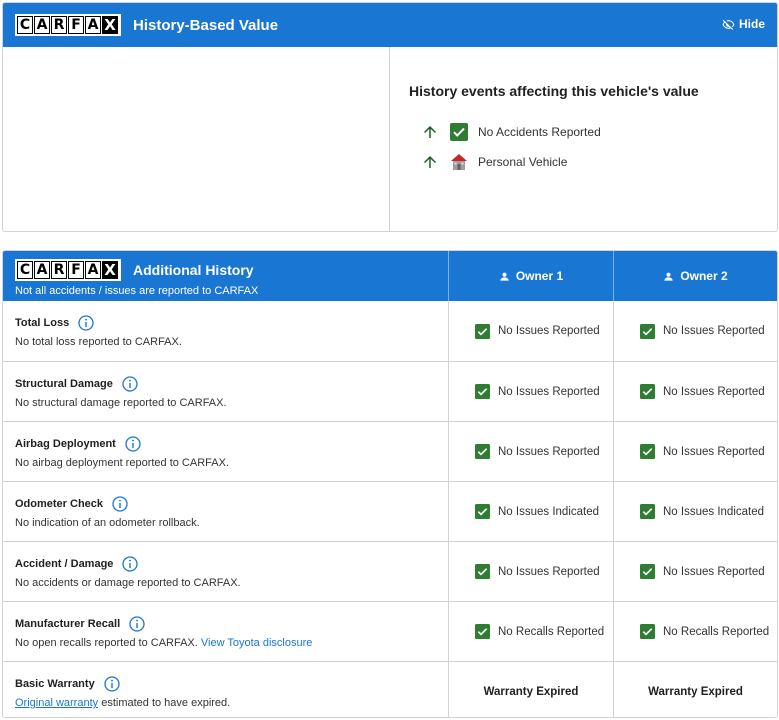 This screenshot has height=720, width=779. What do you see at coordinates (231, 403) in the screenshot?
I see `row-description: No structural damage reported to CARFAX.` at bounding box center [231, 403].